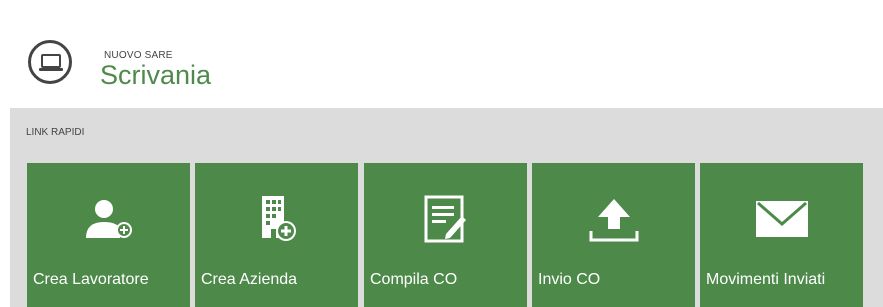  I want to click on laptop-icon, so click(50, 62).